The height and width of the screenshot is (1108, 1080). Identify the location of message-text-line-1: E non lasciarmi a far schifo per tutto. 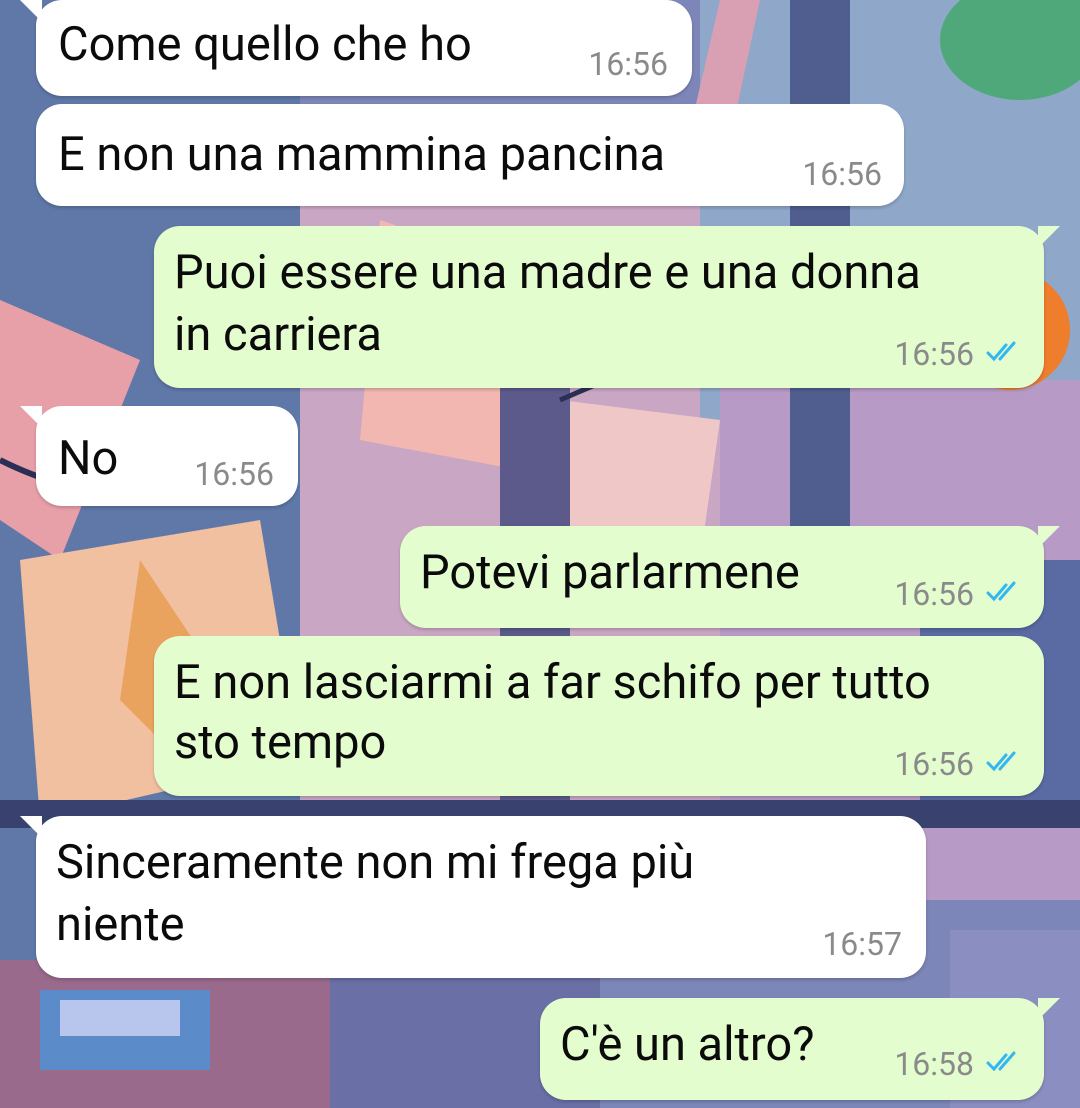
(552, 682).